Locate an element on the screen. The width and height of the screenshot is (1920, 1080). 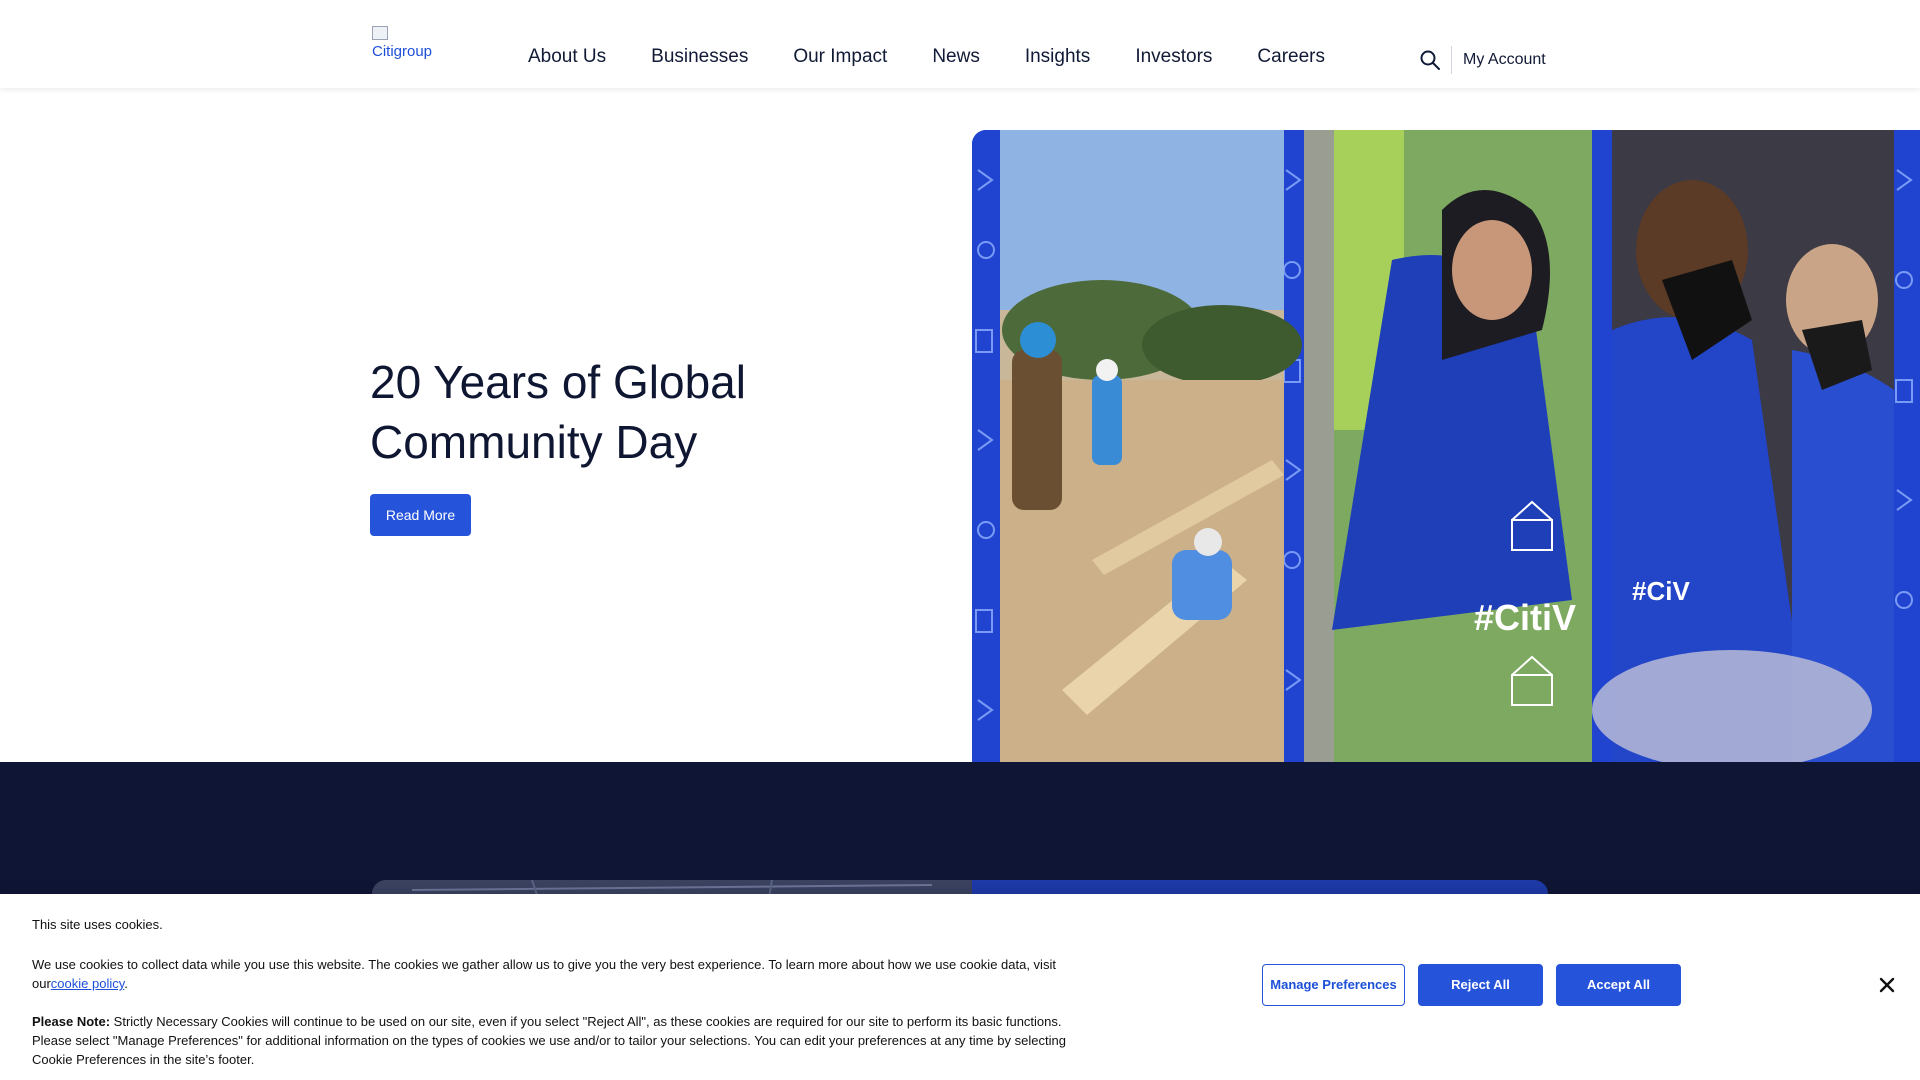
my-account-link: My Account is located at coordinates (1504, 60).